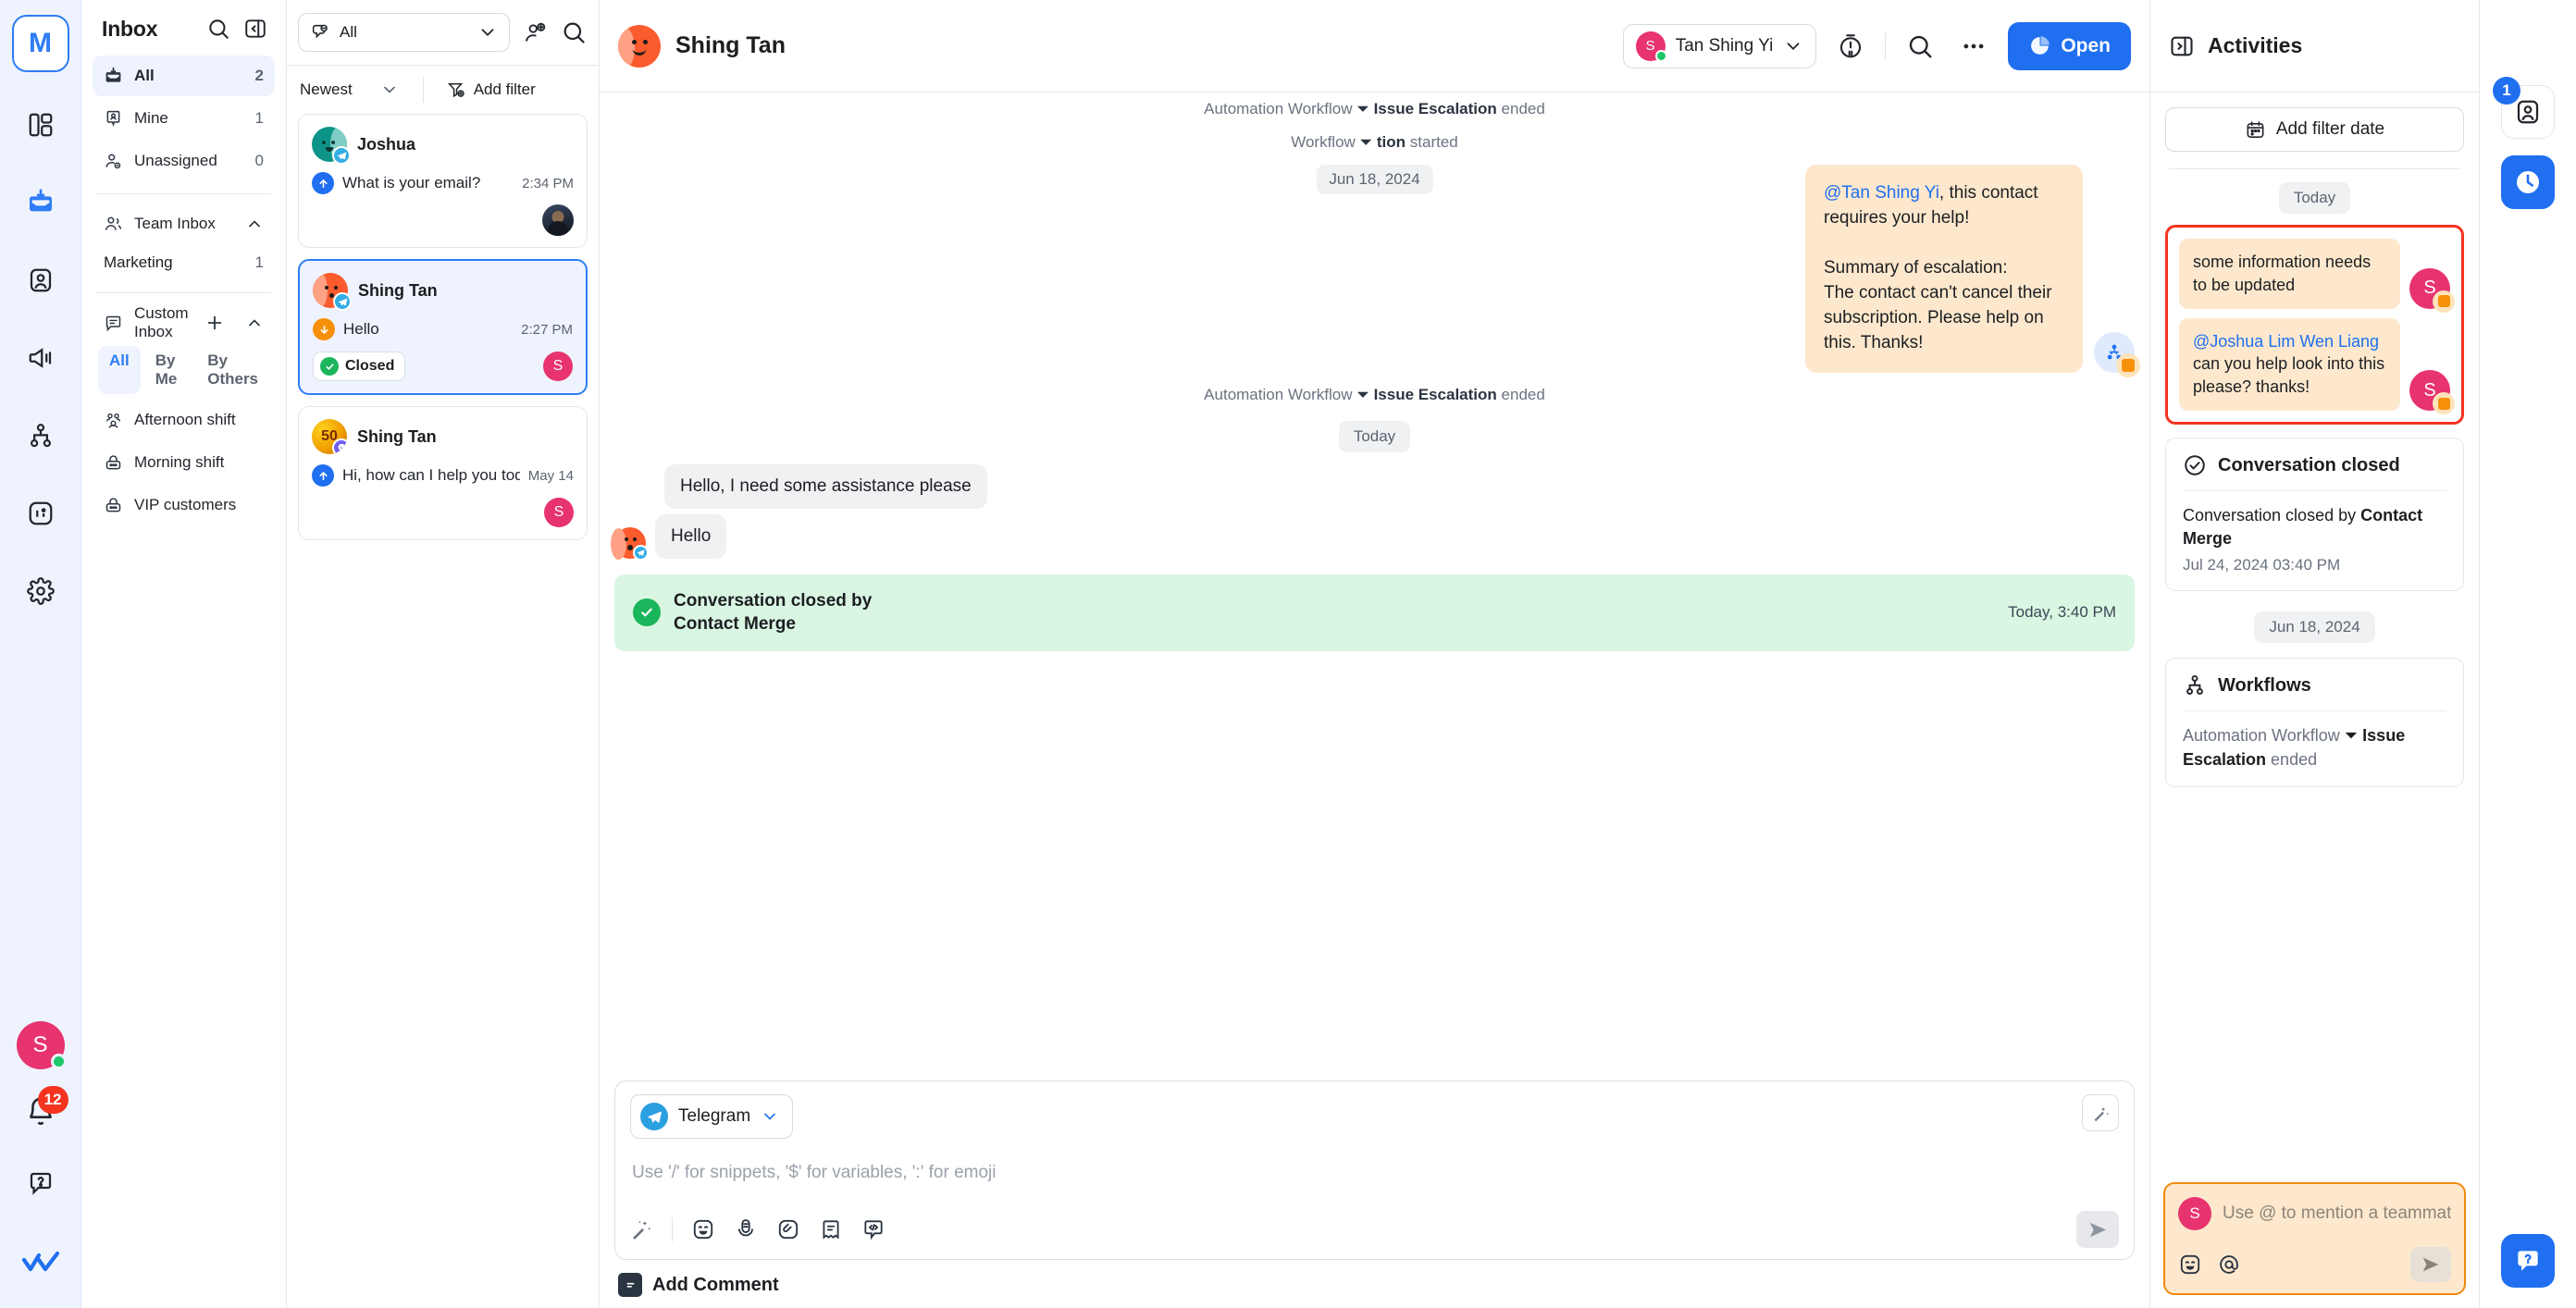 This screenshot has height=1308, width=2576. Describe the element at coordinates (184, 262) in the screenshot. I see `sidebar-item-marketing: Marketing 1` at that location.